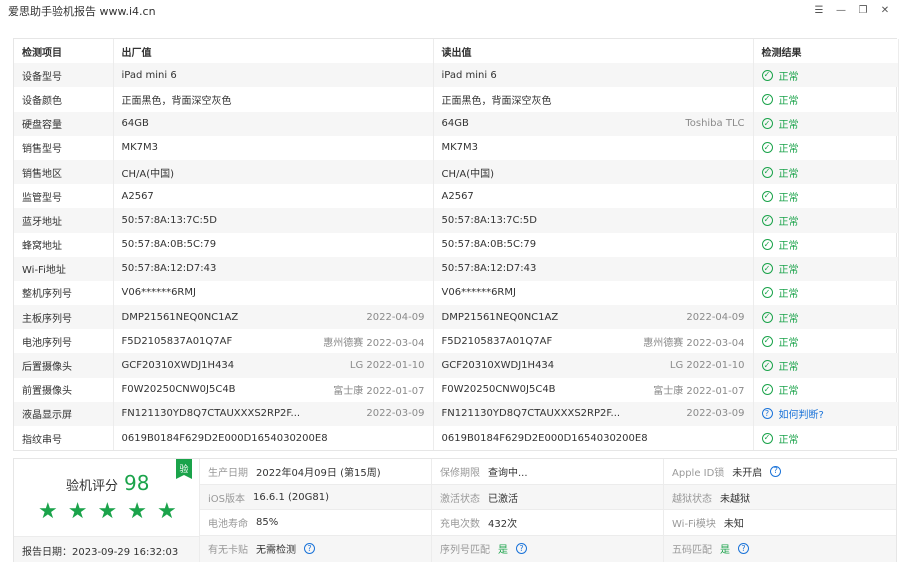 This screenshot has height=566, width=900. I want to click on info-key: 五码匹配, so click(692, 551).